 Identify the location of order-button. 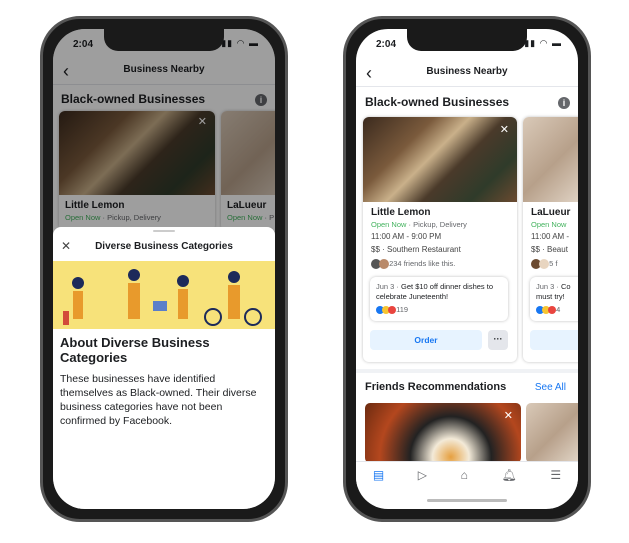
(554, 340).